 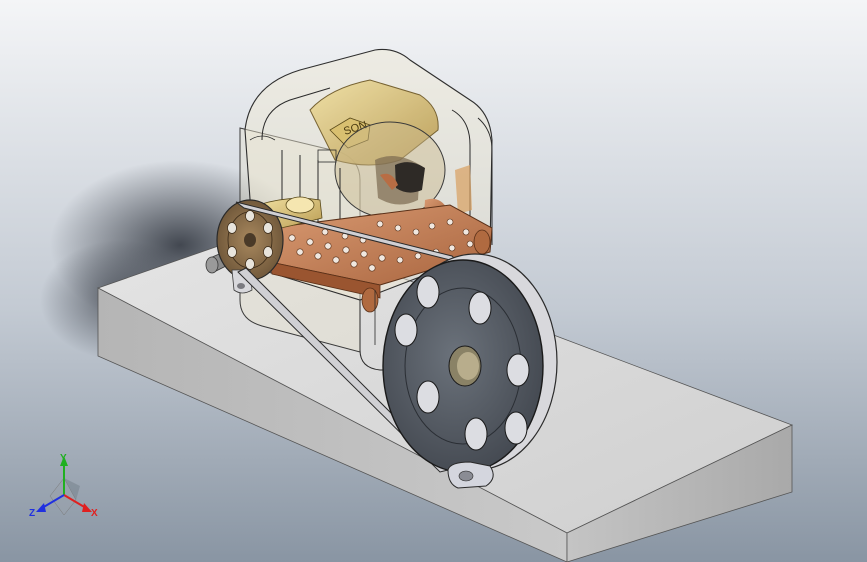 I want to click on y-axis-label: Y, so click(x=63, y=458).